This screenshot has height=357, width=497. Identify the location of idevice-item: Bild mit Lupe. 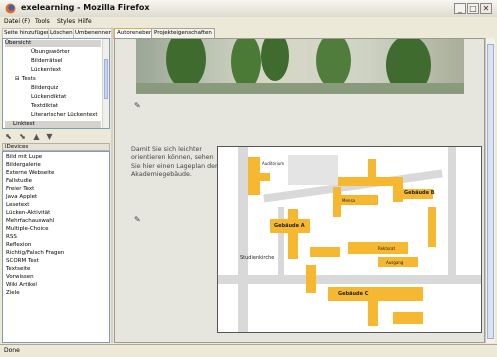
(24, 157).